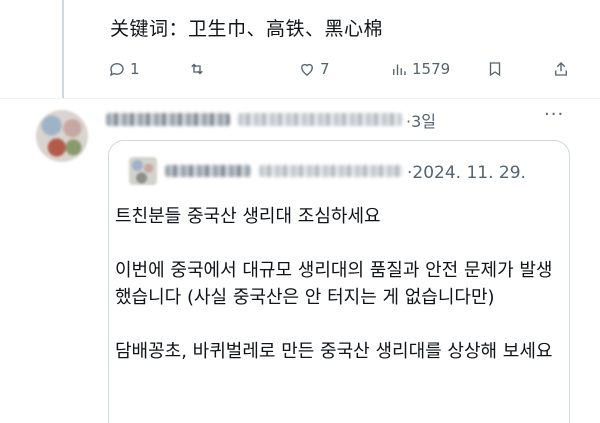  I want to click on heart-icon, so click(307, 69).